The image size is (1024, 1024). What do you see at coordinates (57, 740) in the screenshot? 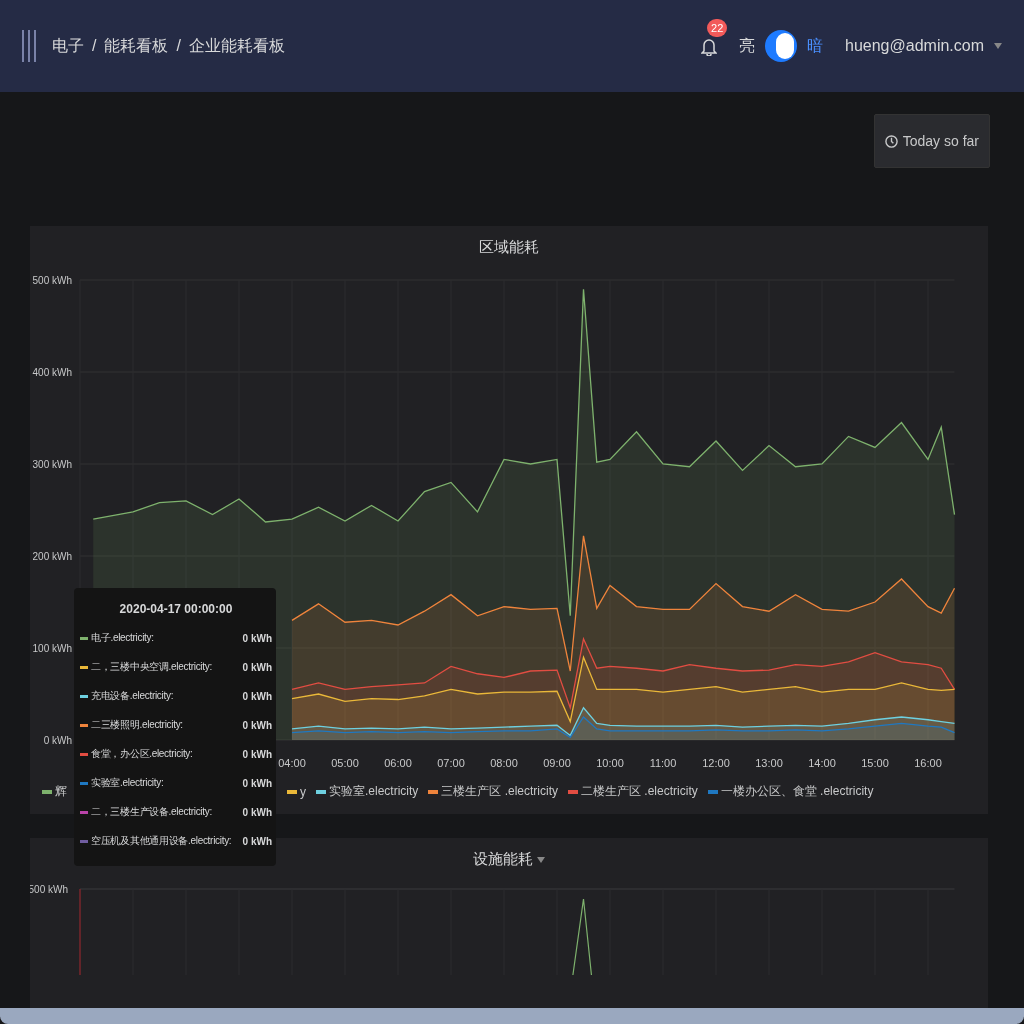
I see `axis-label: 0 kWh` at bounding box center [57, 740].